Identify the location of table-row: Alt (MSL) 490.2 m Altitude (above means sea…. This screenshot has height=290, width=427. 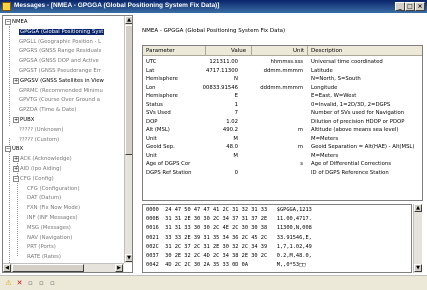
(282, 130).